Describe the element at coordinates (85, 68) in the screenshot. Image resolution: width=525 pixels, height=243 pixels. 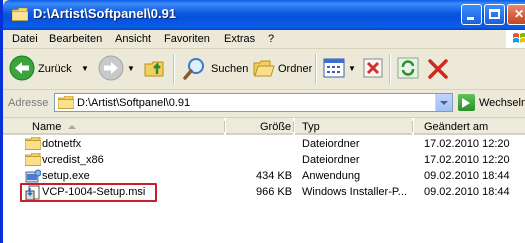
I see `back-dropdown-icon: ▼` at that location.